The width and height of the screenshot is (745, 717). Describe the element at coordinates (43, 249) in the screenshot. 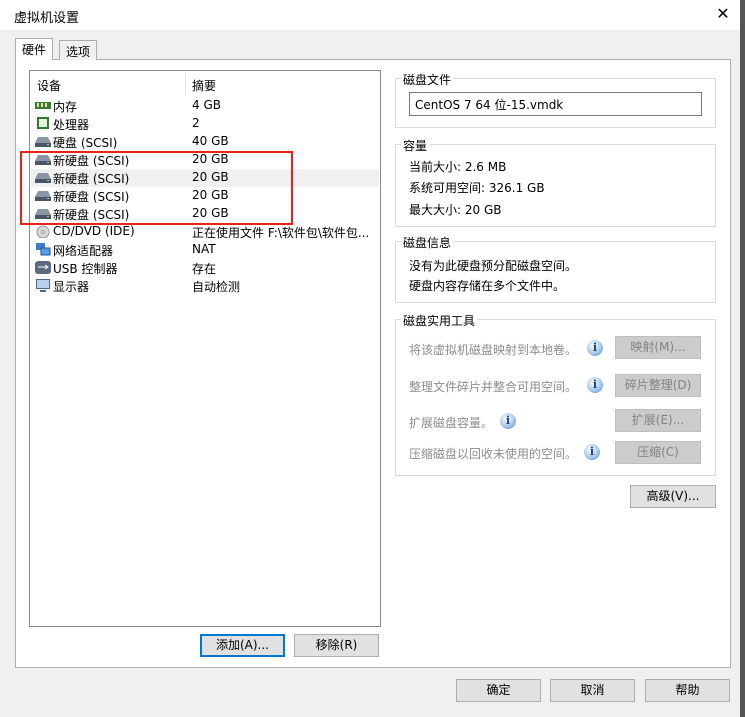

I see `network-icon` at that location.